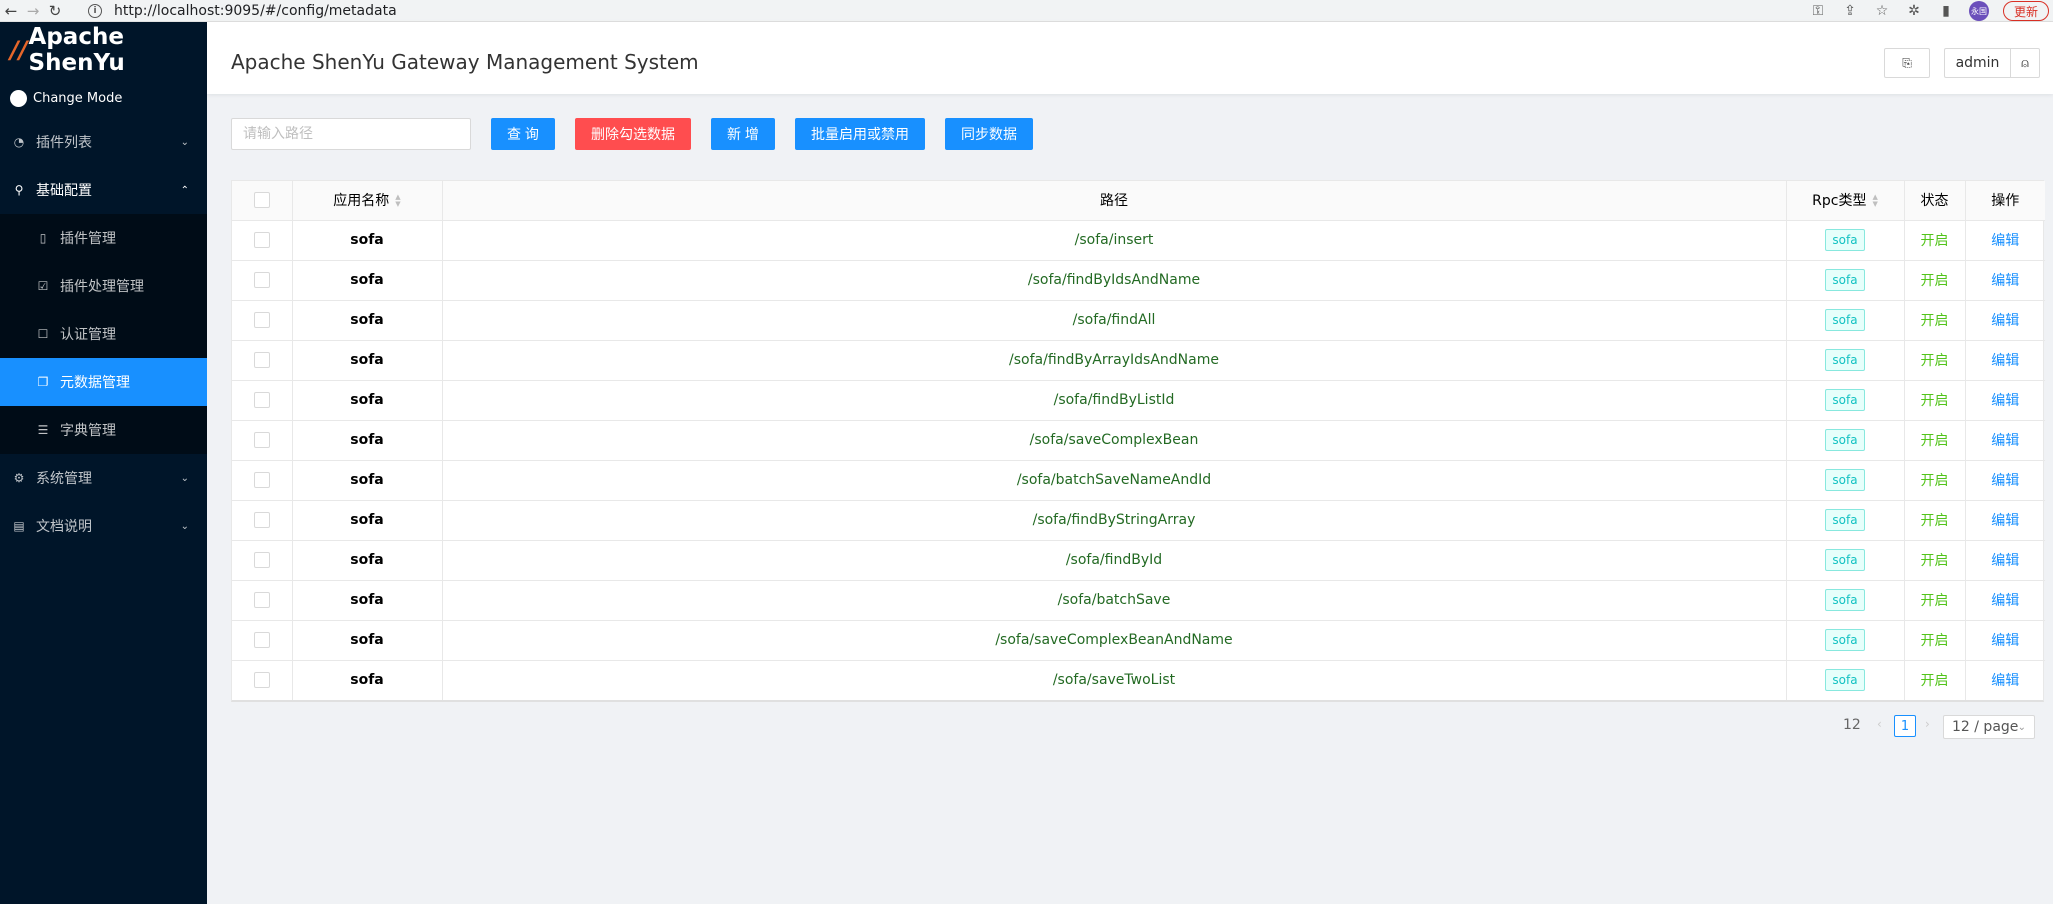 The image size is (2053, 904). What do you see at coordinates (1114, 400) in the screenshot?
I see `path-cell: /sofa/findByListId` at bounding box center [1114, 400].